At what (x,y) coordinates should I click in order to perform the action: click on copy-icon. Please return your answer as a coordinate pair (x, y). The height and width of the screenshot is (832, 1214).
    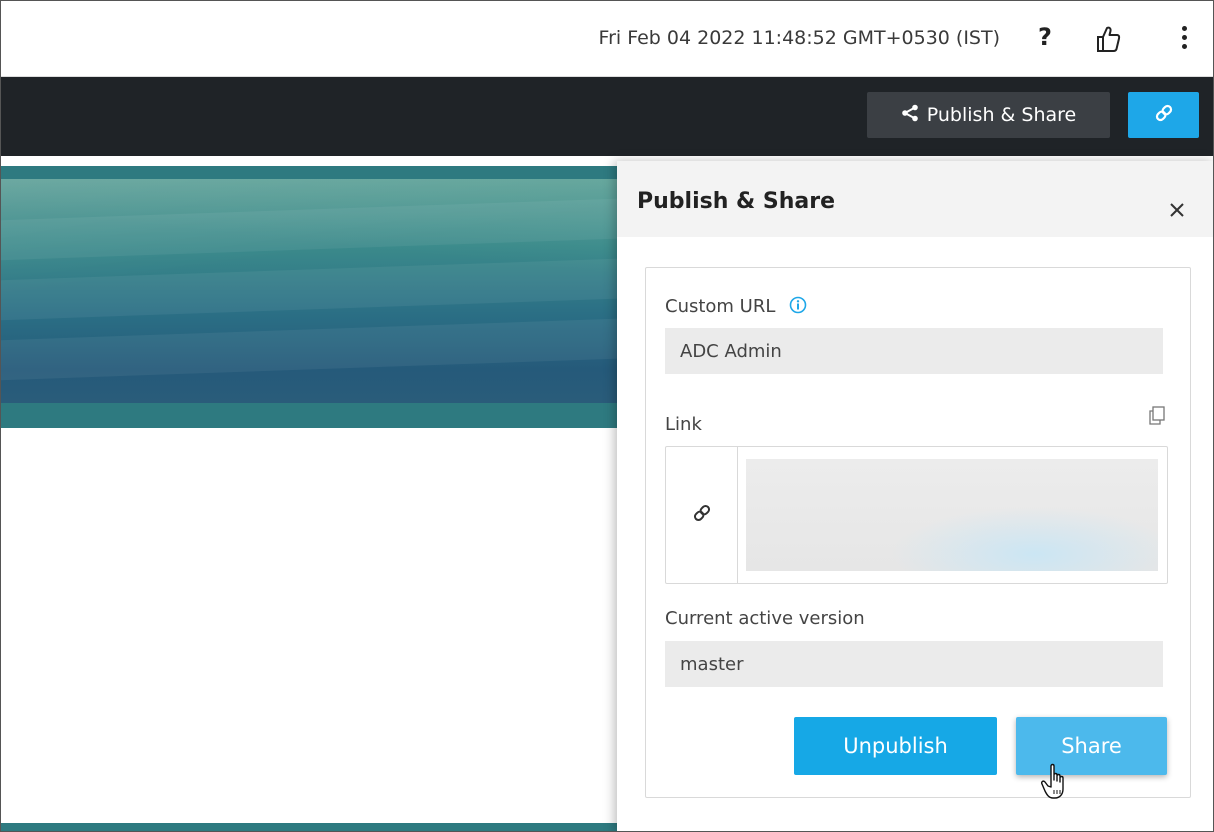
    Looking at the image, I should click on (1157, 416).